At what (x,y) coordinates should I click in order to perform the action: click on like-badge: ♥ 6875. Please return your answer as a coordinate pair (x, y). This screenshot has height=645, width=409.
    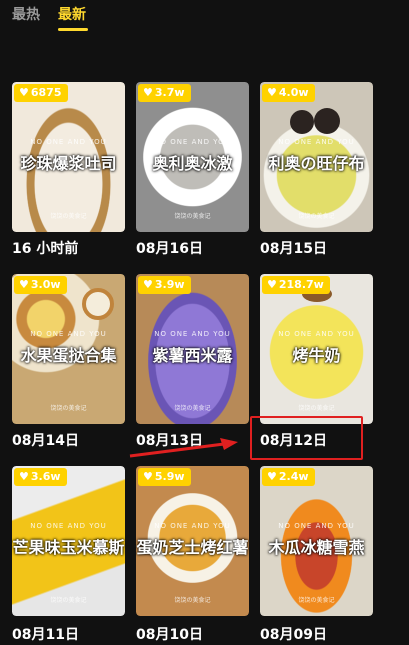
    Looking at the image, I should click on (41, 93).